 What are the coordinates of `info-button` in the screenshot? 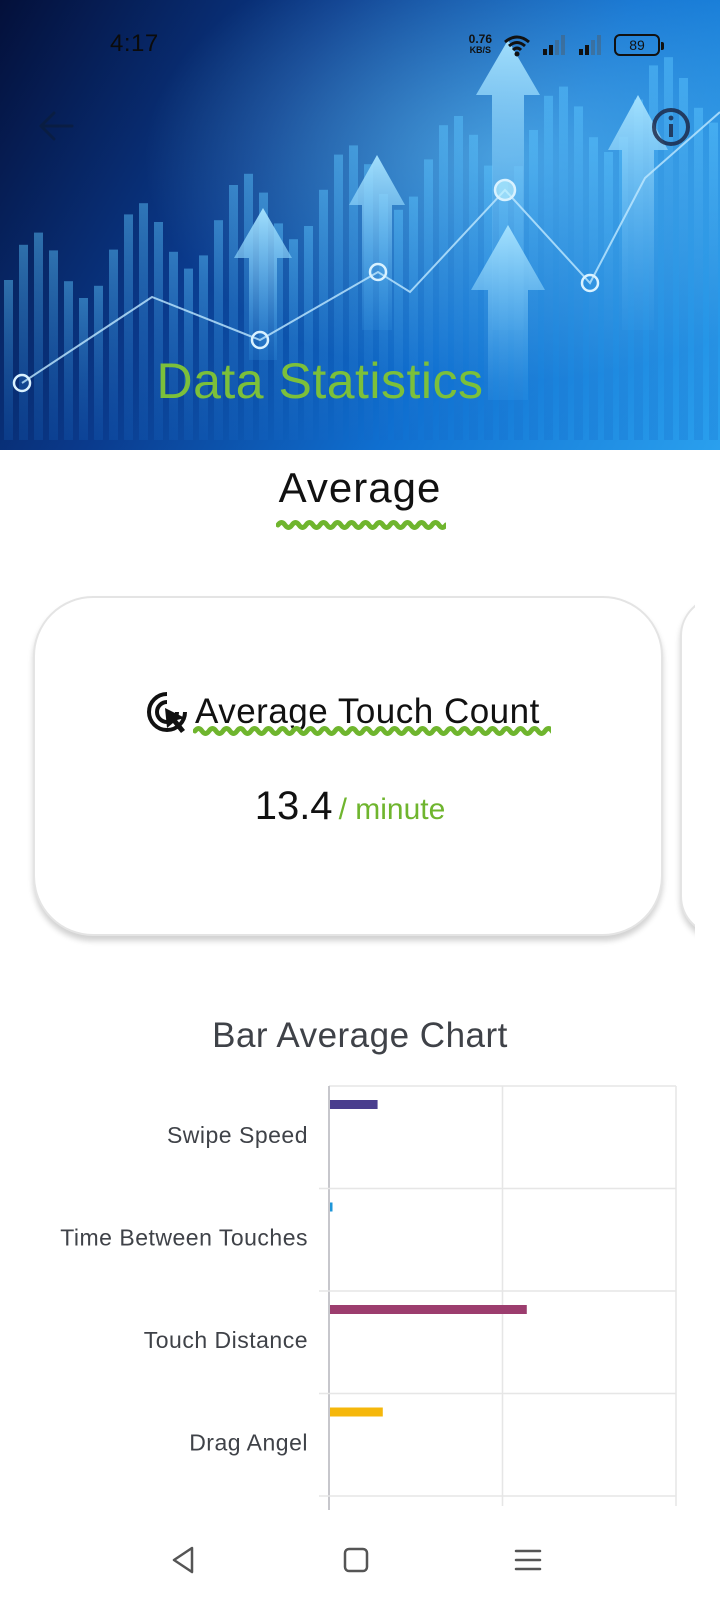 It's located at (671, 127).